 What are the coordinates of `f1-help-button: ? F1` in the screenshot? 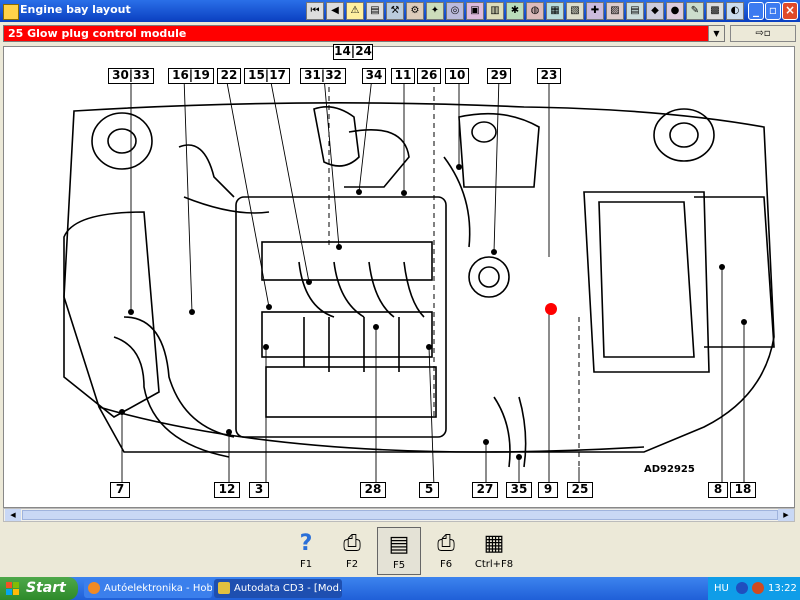 It's located at (306, 551).